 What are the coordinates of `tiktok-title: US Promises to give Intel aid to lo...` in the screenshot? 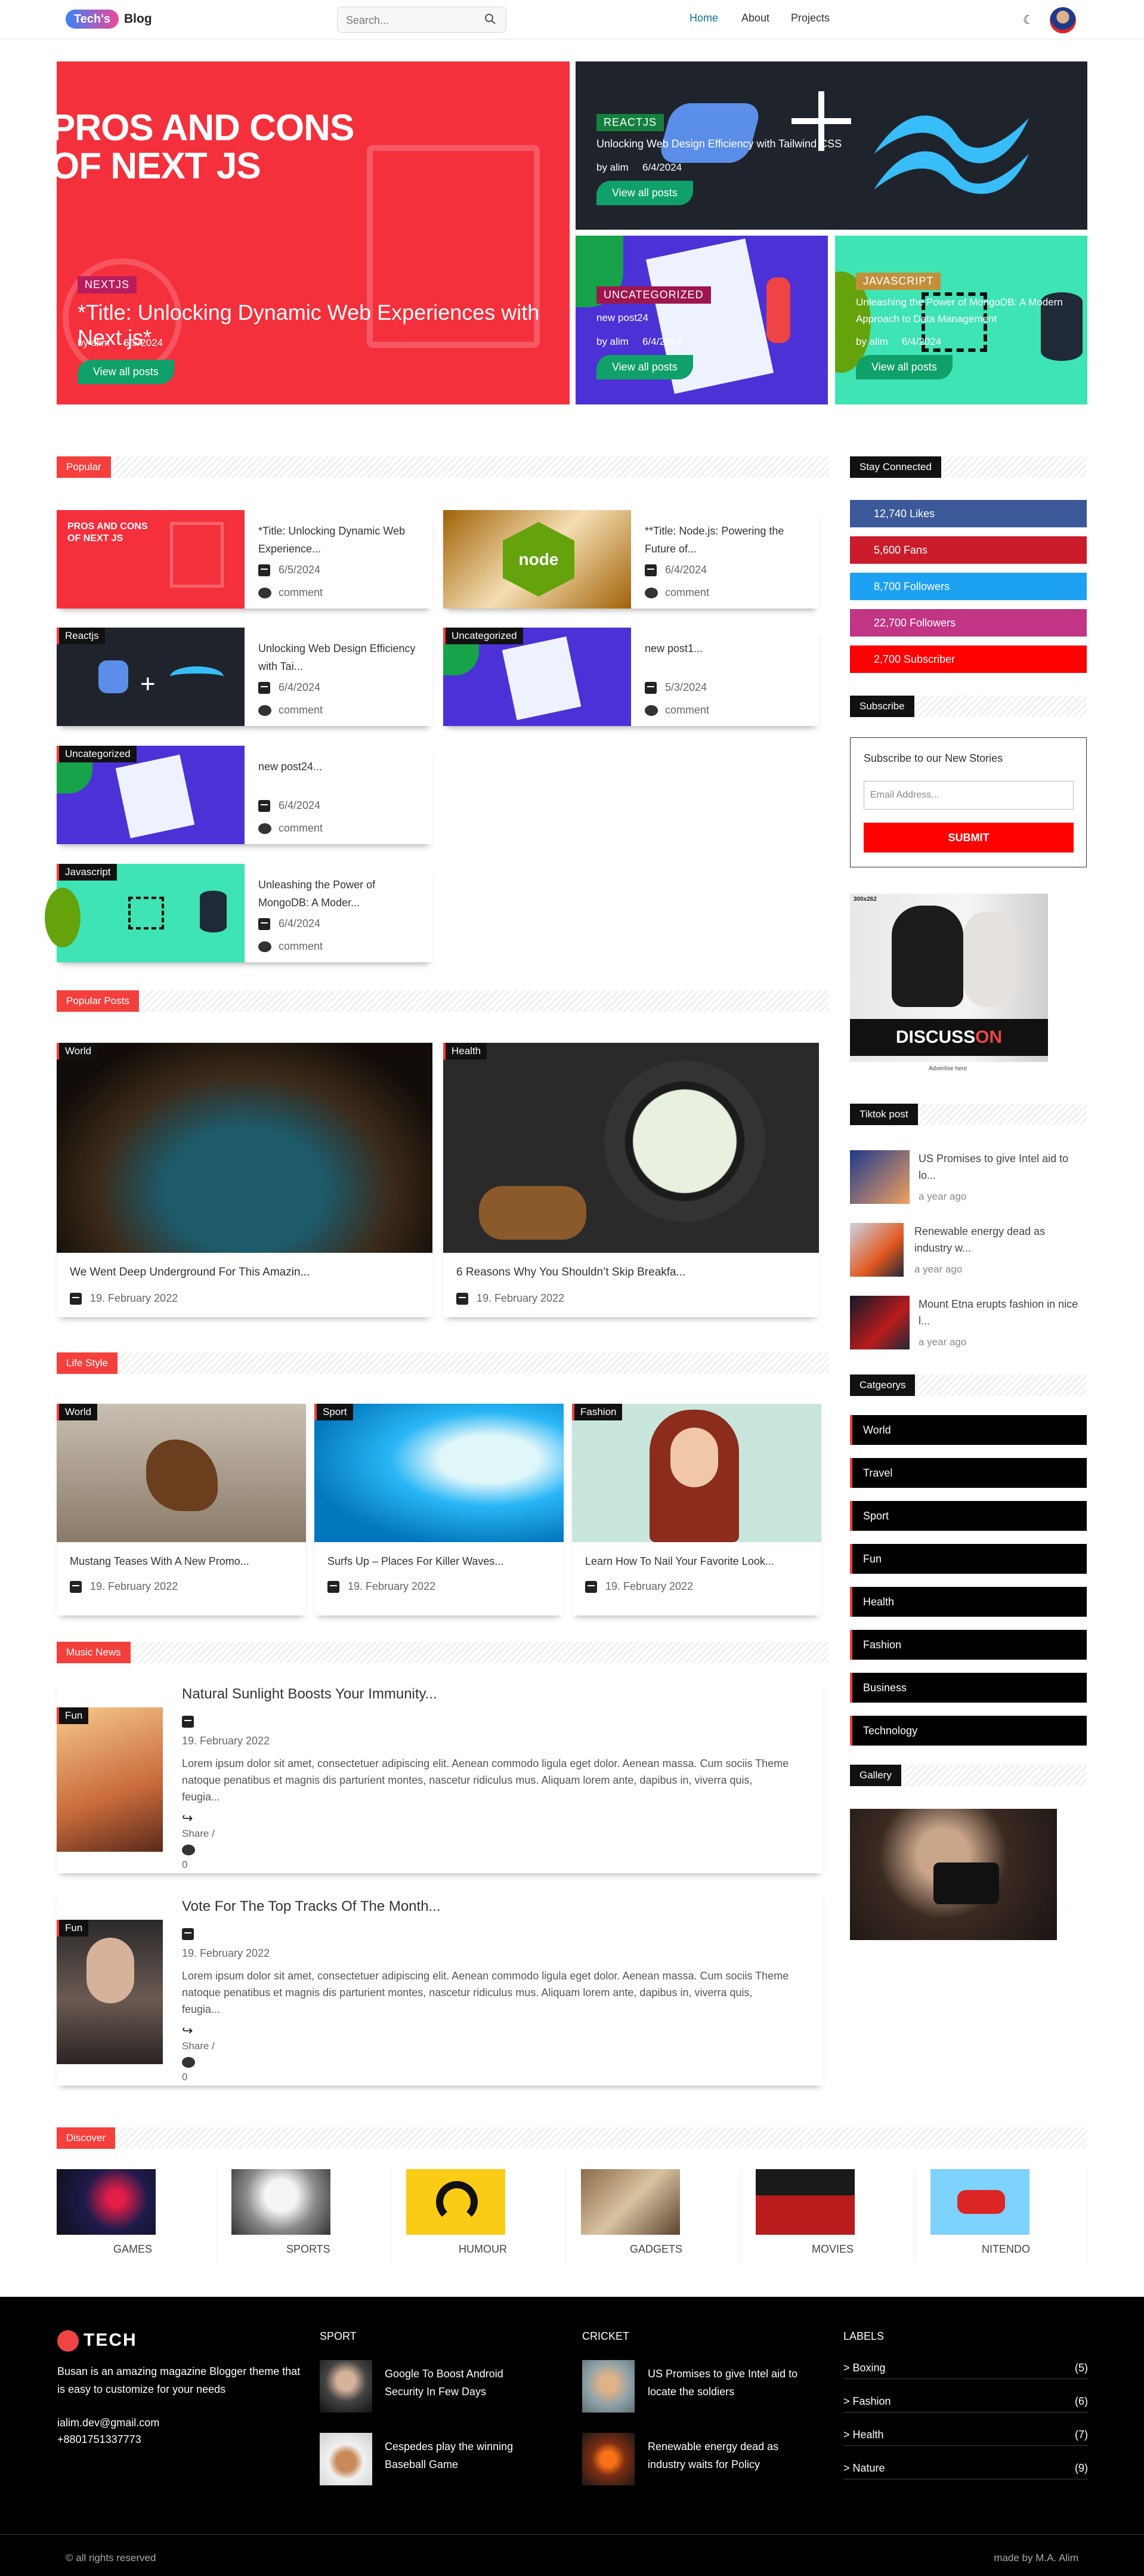 It's located at (1000, 1167).